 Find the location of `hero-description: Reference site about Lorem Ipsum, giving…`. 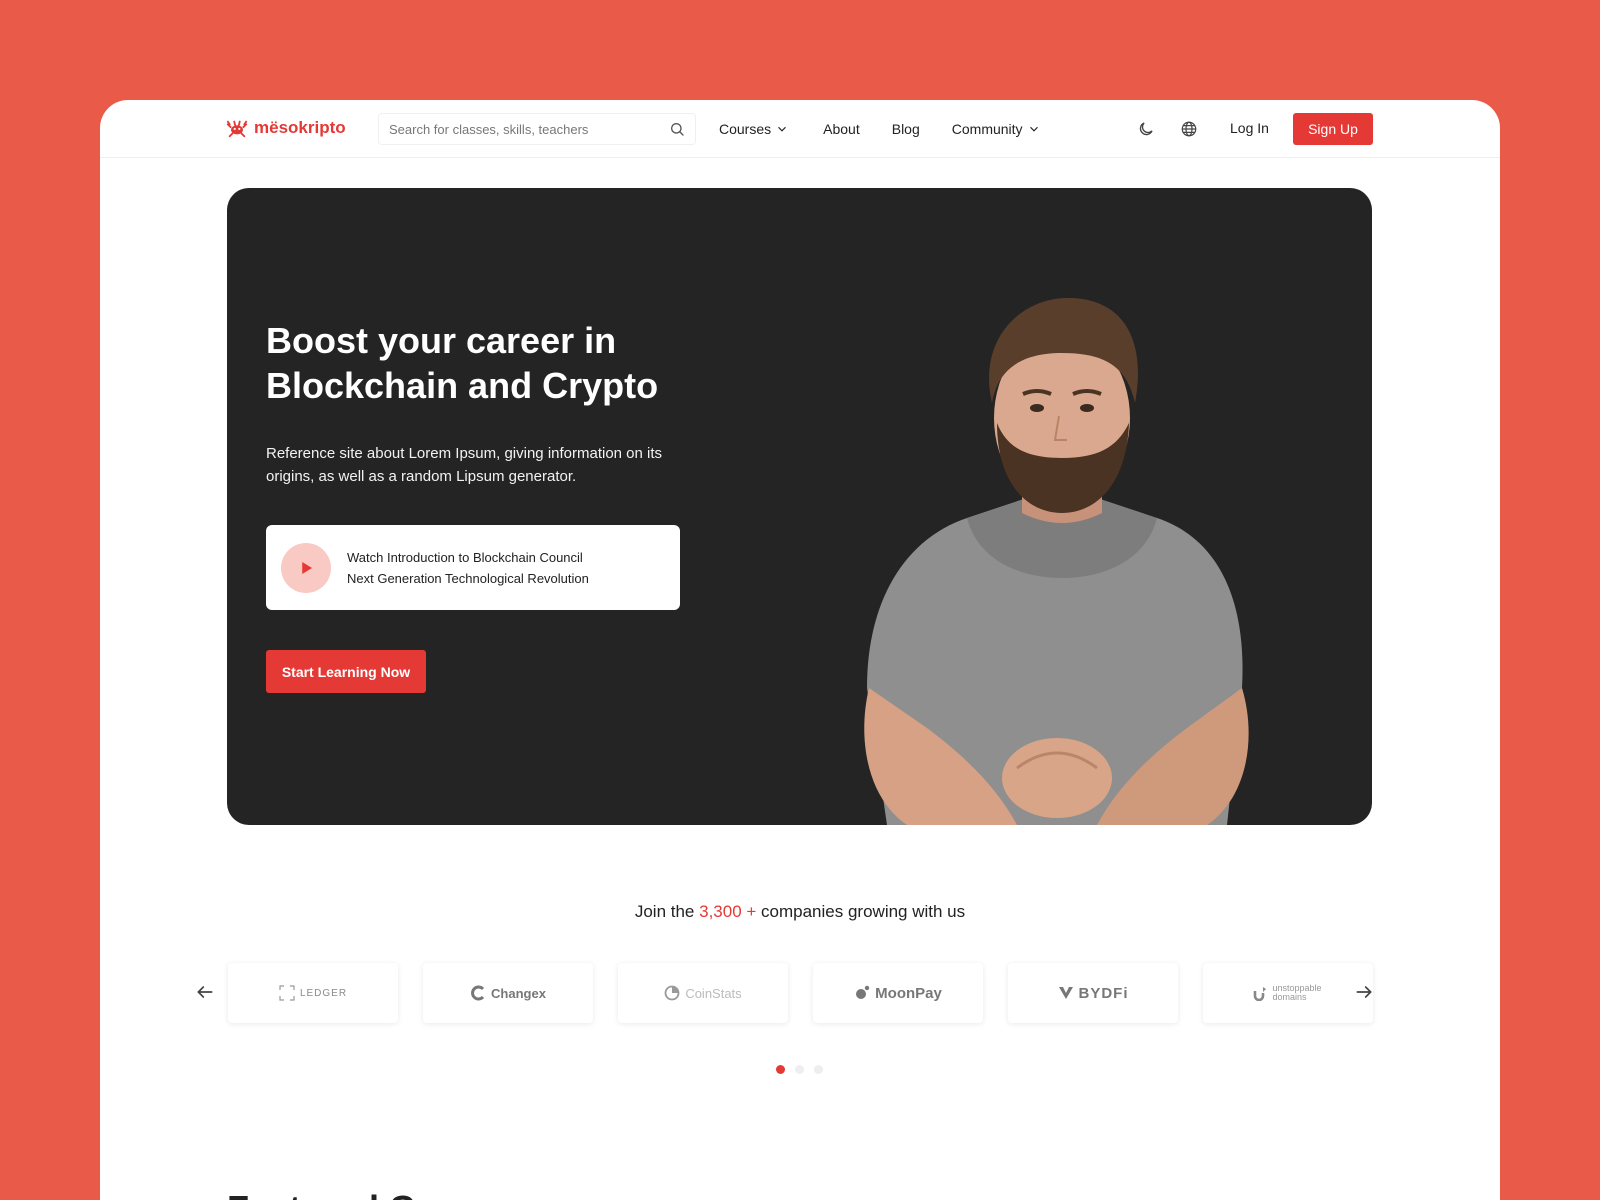

hero-description: Reference site about Lorem Ipsum, giving… is located at coordinates (464, 465).